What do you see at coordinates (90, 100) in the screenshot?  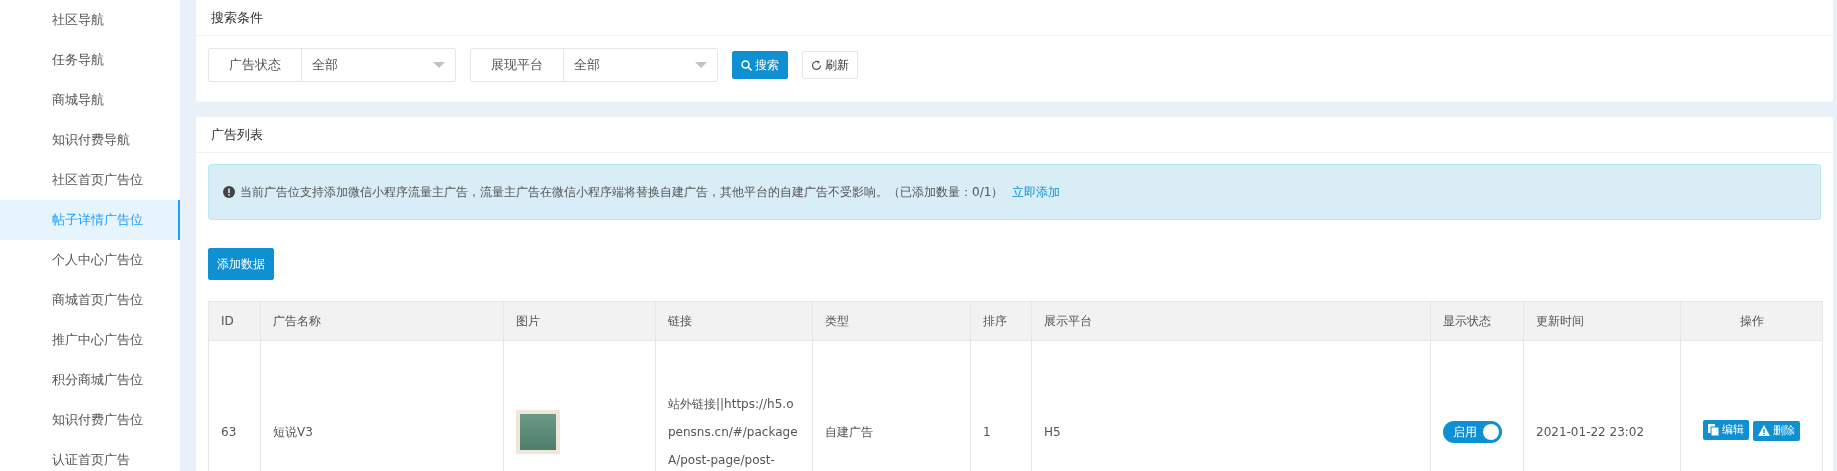 I see `sidebar-item: 商城导航` at bounding box center [90, 100].